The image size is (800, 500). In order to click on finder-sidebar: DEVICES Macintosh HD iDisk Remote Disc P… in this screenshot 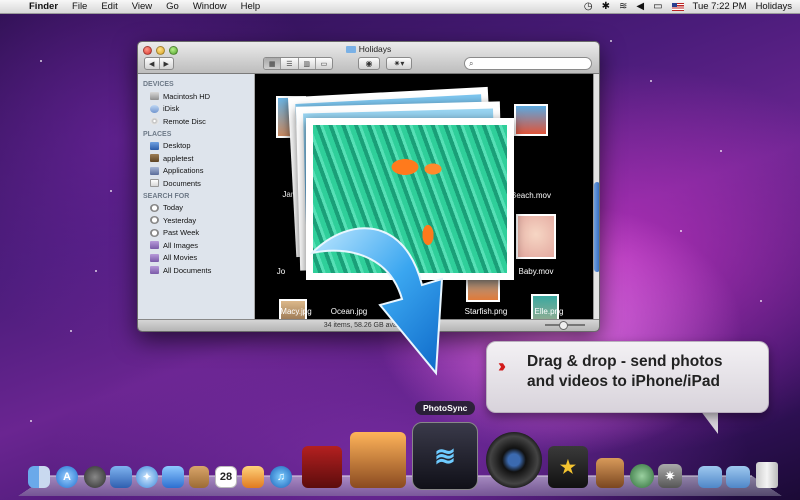, I will do `click(196, 197)`.